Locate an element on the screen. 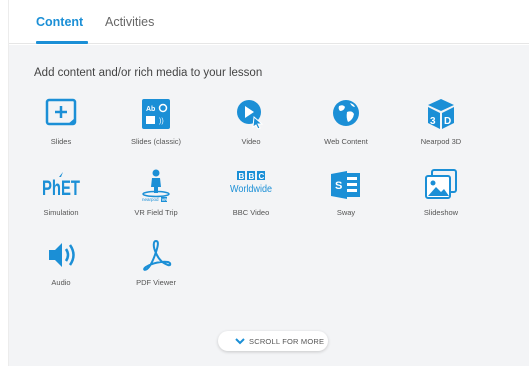  slideshow-icon is located at coordinates (441, 184).